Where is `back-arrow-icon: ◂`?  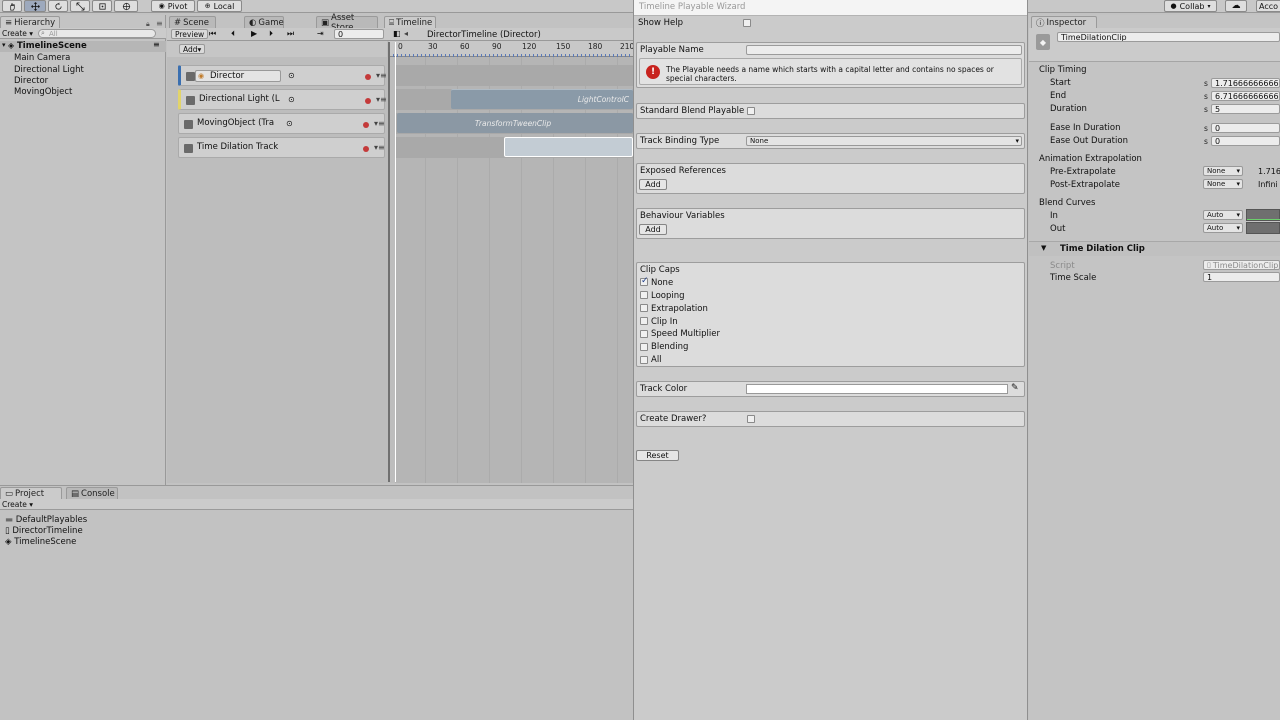
back-arrow-icon: ◂ is located at coordinates (406, 33).